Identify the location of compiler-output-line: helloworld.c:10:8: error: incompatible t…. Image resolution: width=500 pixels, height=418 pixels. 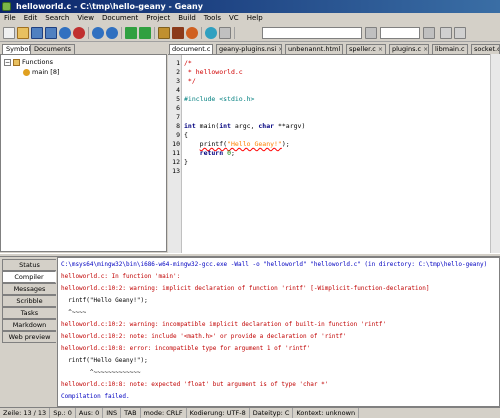
(185, 349).